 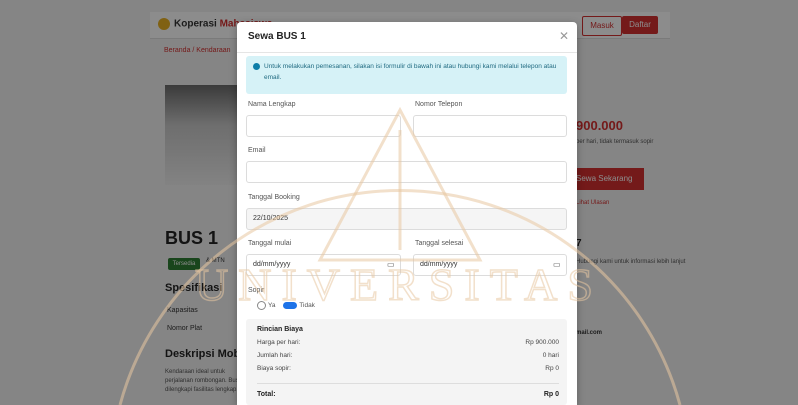 I want to click on summary-row-driver: Biaya sopir: Rp 0, so click(x=408, y=368).